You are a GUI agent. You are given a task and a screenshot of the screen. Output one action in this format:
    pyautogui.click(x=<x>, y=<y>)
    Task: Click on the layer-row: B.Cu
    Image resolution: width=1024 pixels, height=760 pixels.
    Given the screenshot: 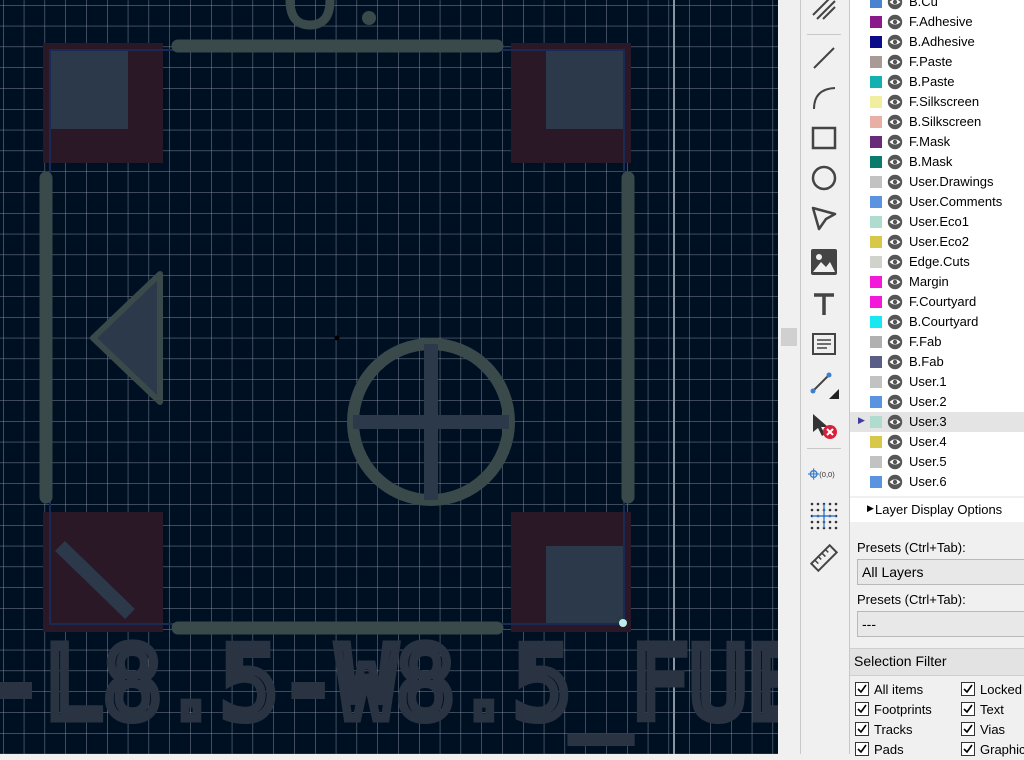 What is the action you would take?
    pyautogui.click(x=937, y=6)
    